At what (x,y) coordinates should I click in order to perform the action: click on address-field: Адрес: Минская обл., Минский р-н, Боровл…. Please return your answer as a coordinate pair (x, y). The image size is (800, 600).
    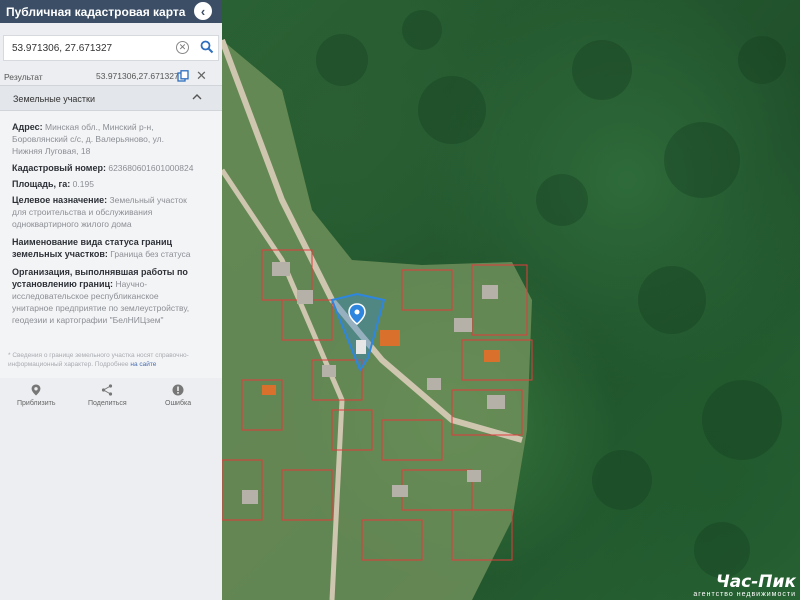
    Looking at the image, I should click on (88, 139).